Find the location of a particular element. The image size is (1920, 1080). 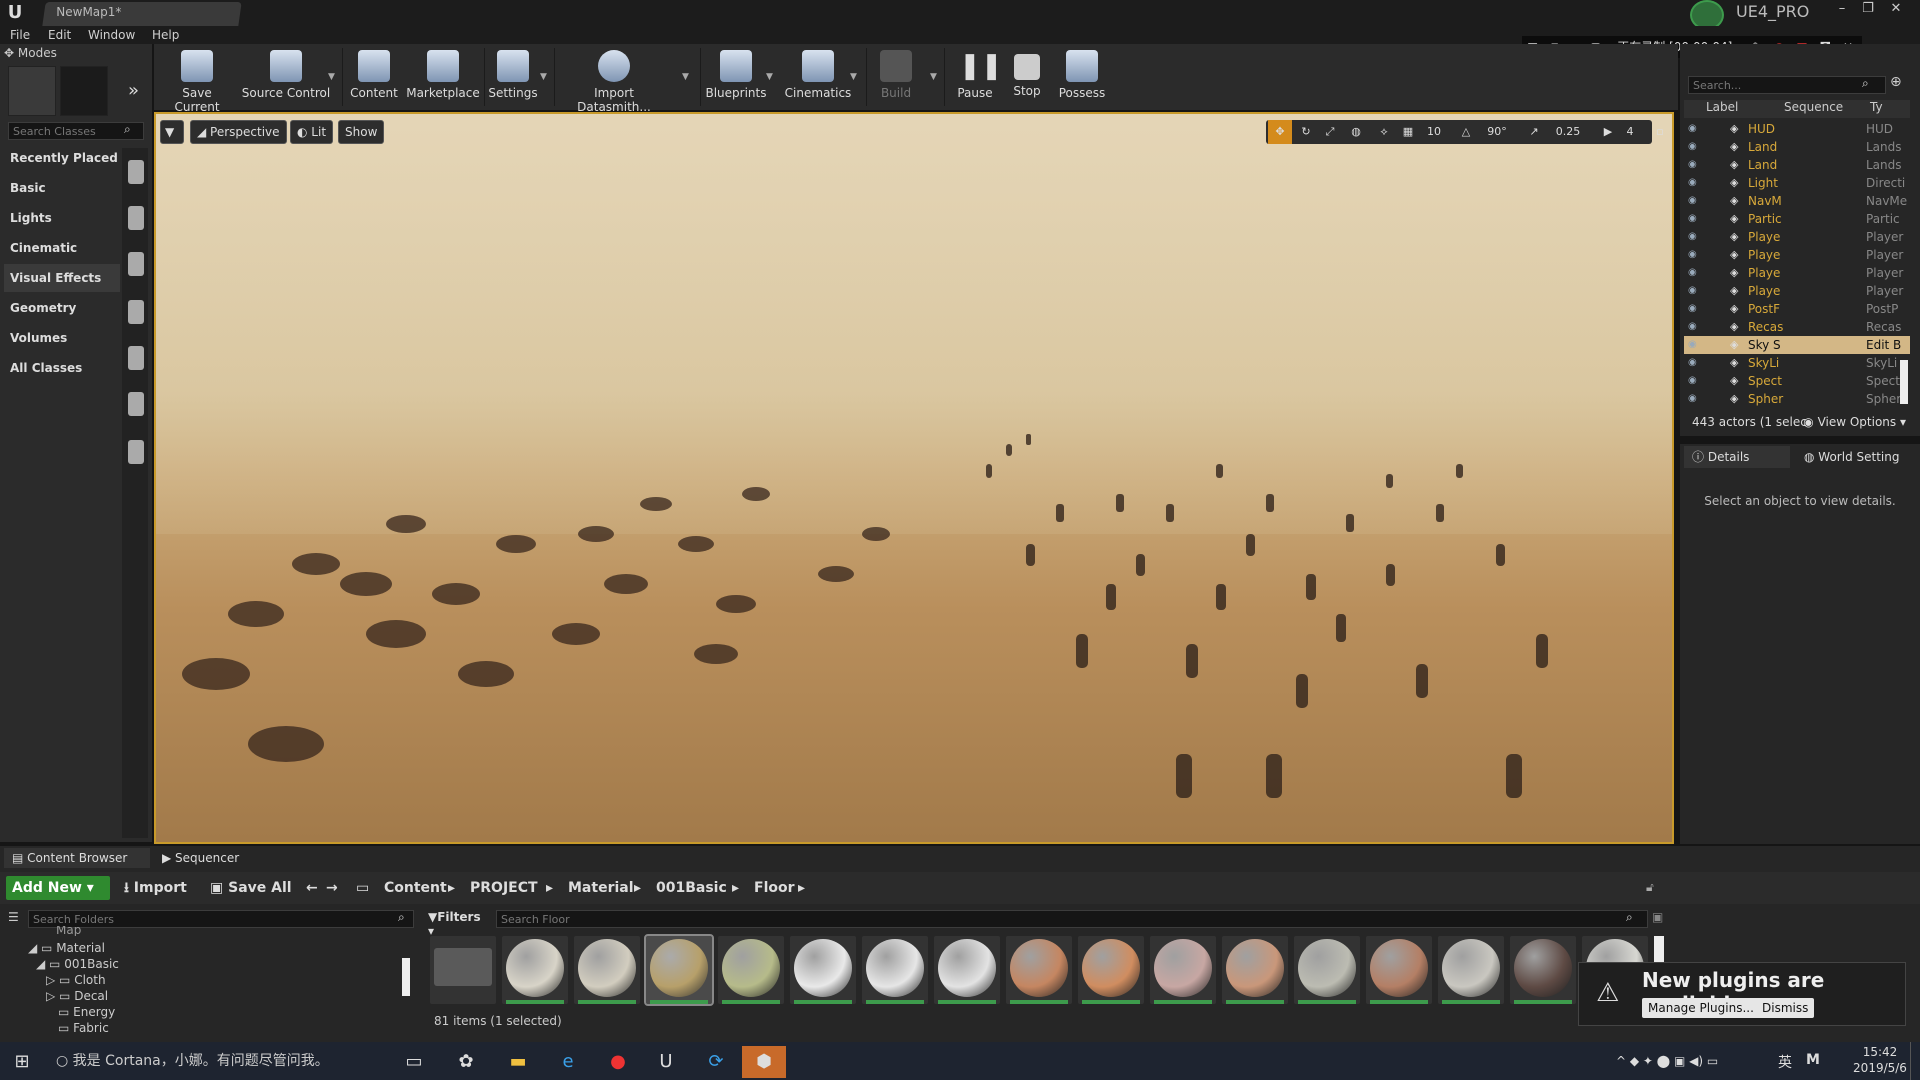

category-recently-placed: Recently Placed is located at coordinates (62, 158).